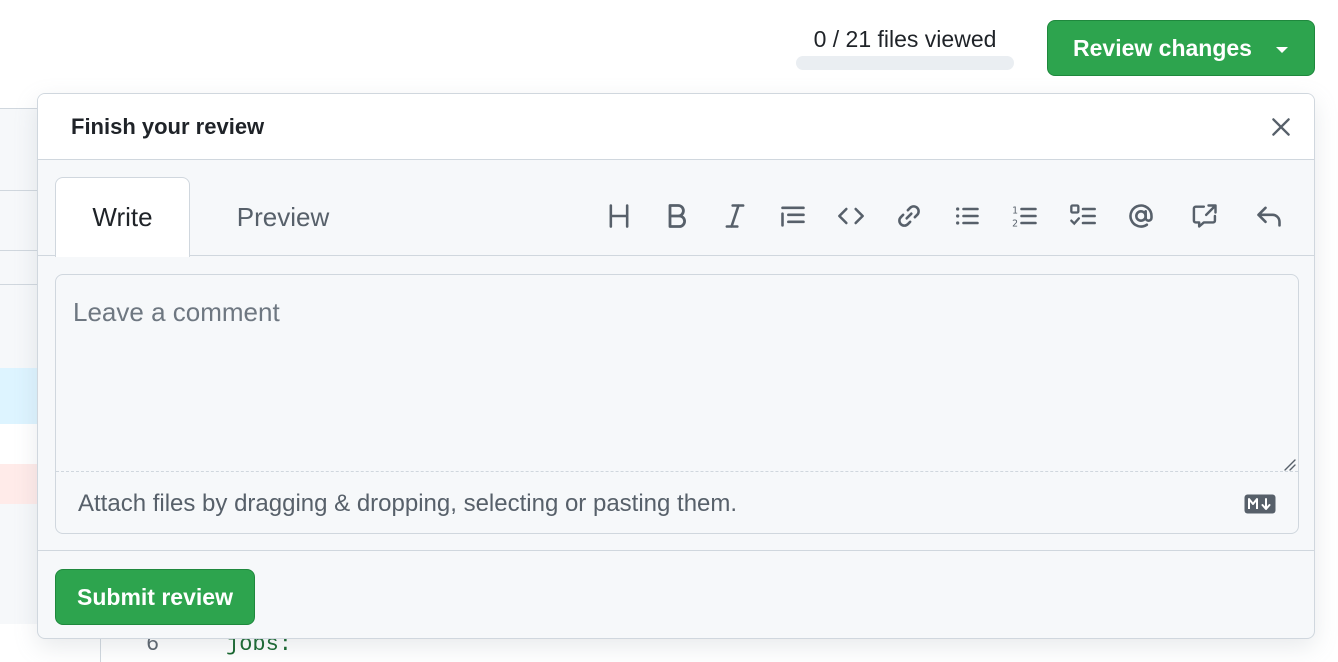 The image size is (1338, 662). What do you see at coordinates (676, 127) in the screenshot?
I see `popover-header: Finish your review` at bounding box center [676, 127].